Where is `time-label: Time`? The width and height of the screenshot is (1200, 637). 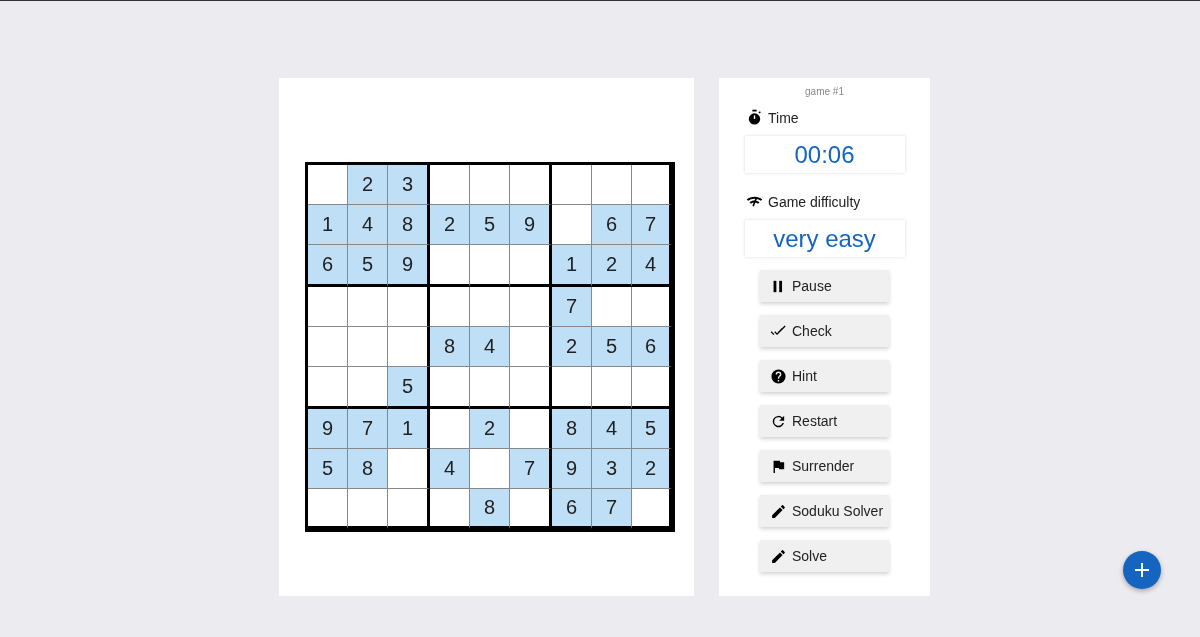
time-label: Time is located at coordinates (783, 117).